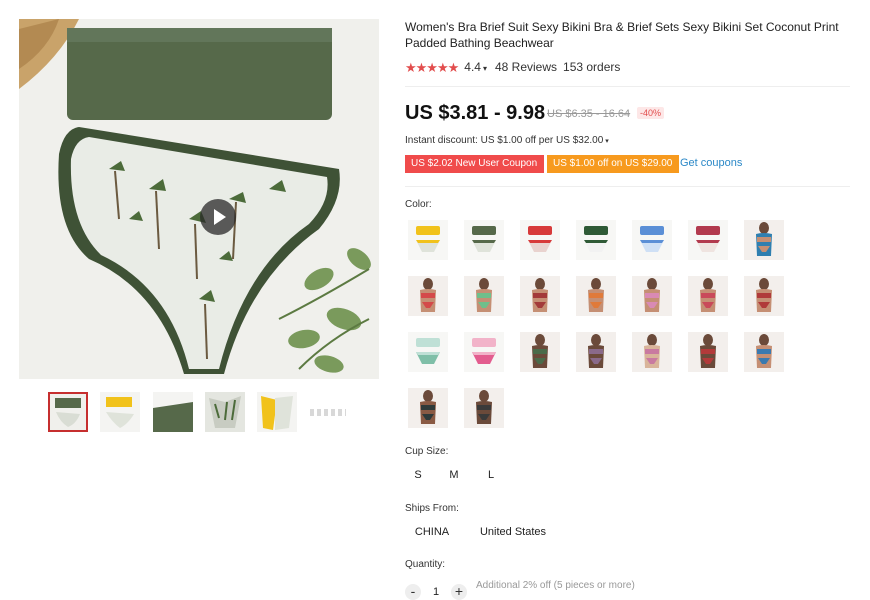  Describe the element at coordinates (432, 508) in the screenshot. I see `ships-from-label: Ships From:` at that location.